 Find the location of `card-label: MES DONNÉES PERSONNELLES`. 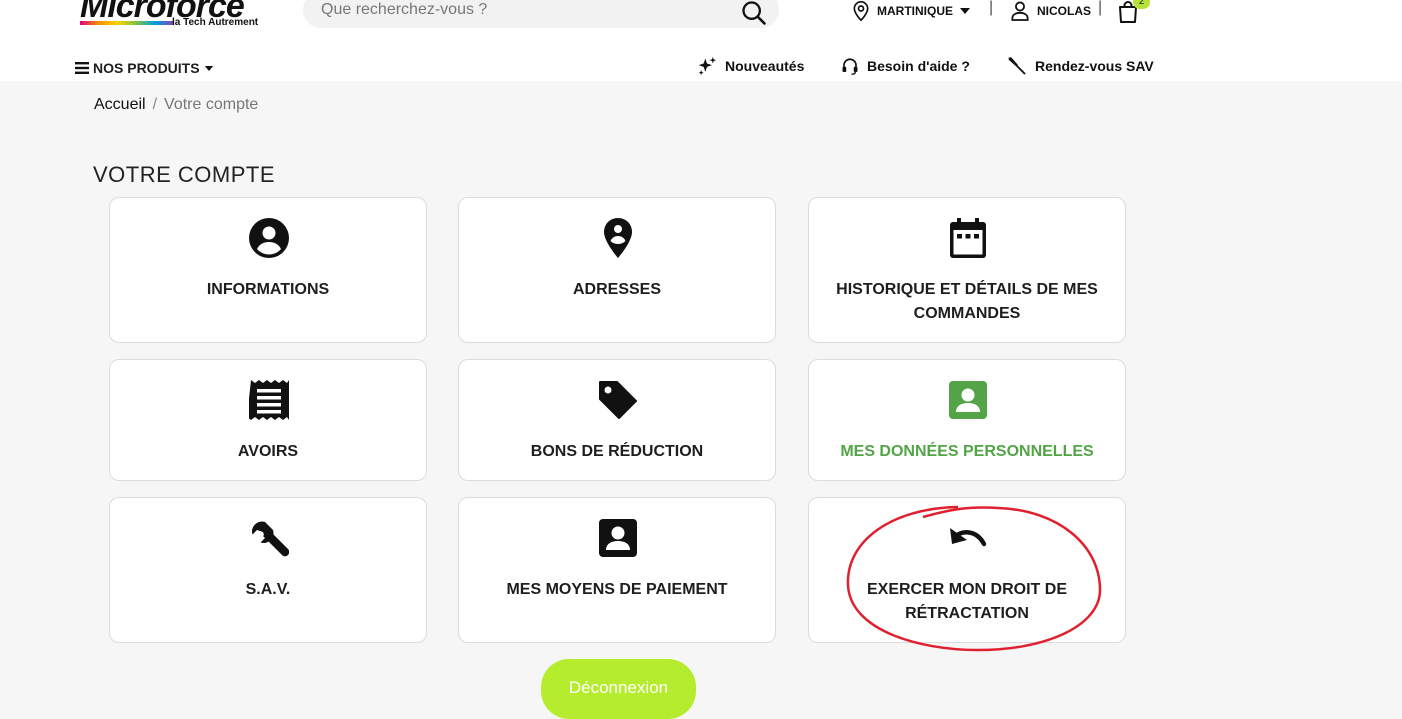

card-label: MES DONNÉES PERSONNELLES is located at coordinates (967, 451).